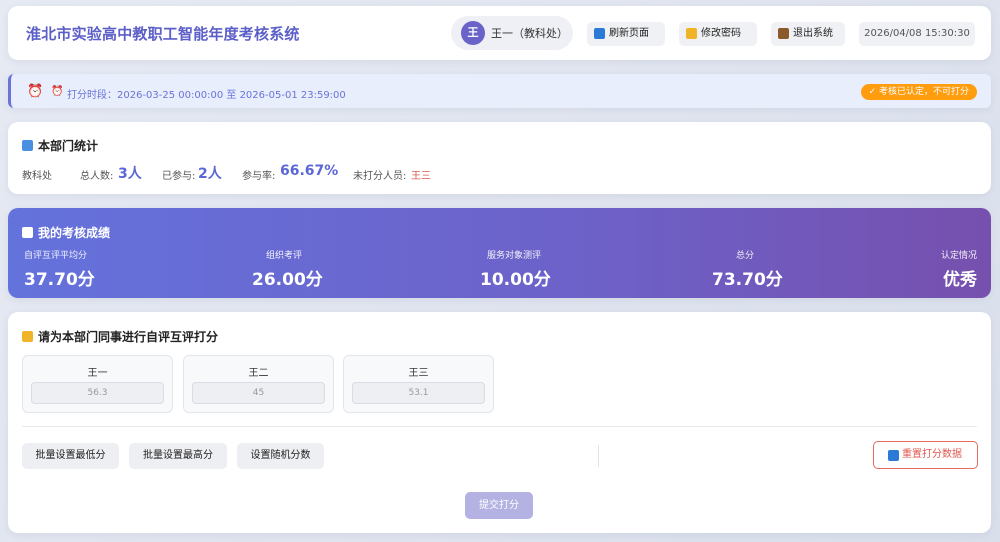 This screenshot has height=542, width=1000. Describe the element at coordinates (68, 146) in the screenshot. I see `department-stats-title-text: 本部门统计` at that location.